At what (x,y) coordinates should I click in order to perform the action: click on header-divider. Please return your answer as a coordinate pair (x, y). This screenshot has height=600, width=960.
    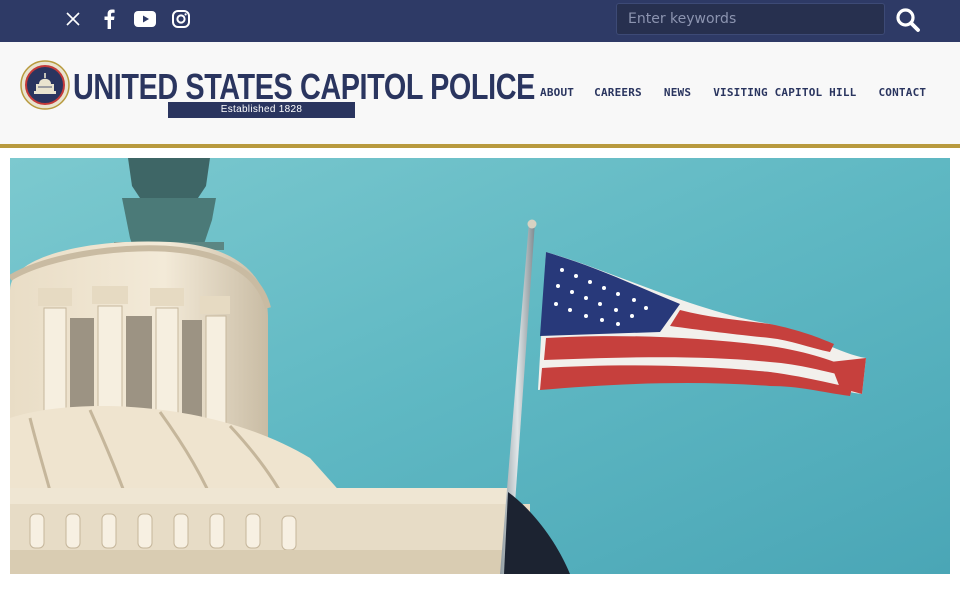
    Looking at the image, I should click on (480, 146).